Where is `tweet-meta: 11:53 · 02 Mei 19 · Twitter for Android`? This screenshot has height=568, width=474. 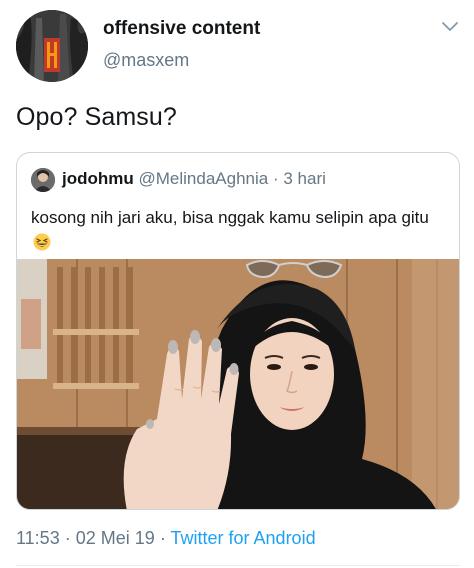 tweet-meta: 11:53 · 02 Mei 19 · Twitter for Android is located at coordinates (166, 538).